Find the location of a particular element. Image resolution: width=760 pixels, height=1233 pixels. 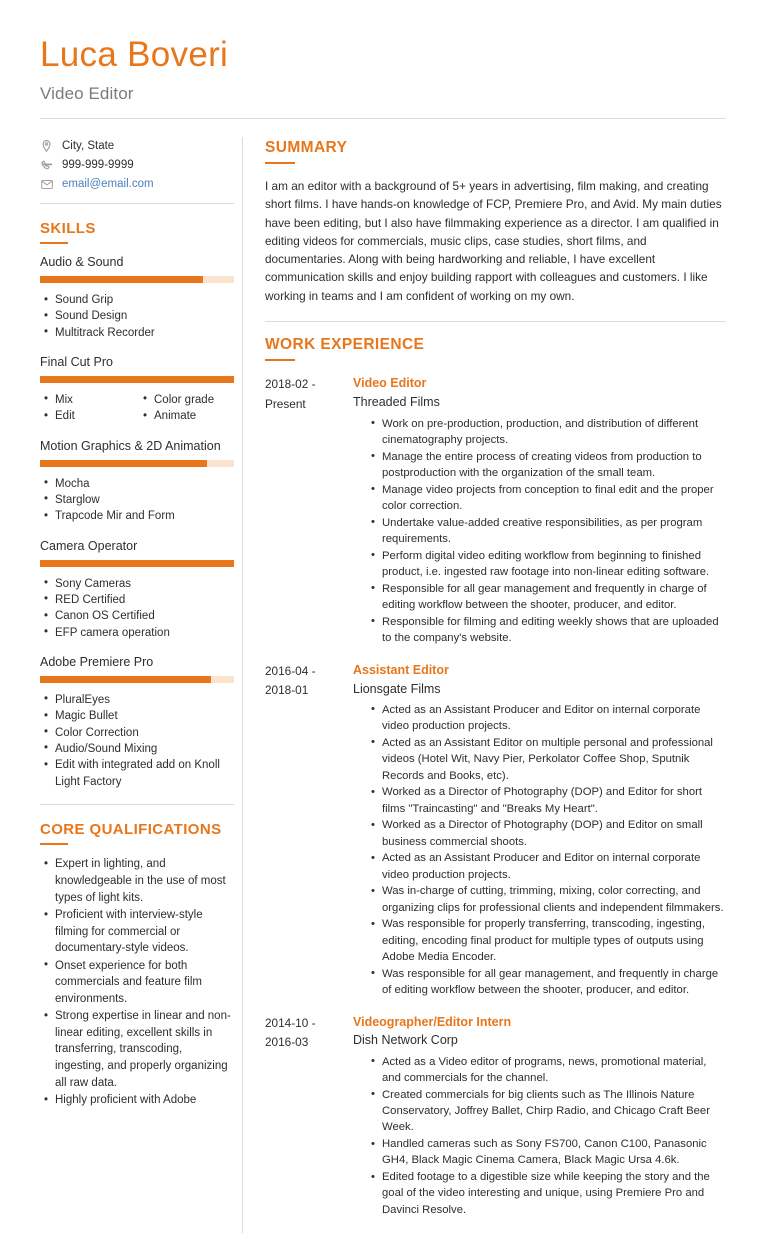

job-date-end: 2016-03 is located at coordinates (287, 1041).